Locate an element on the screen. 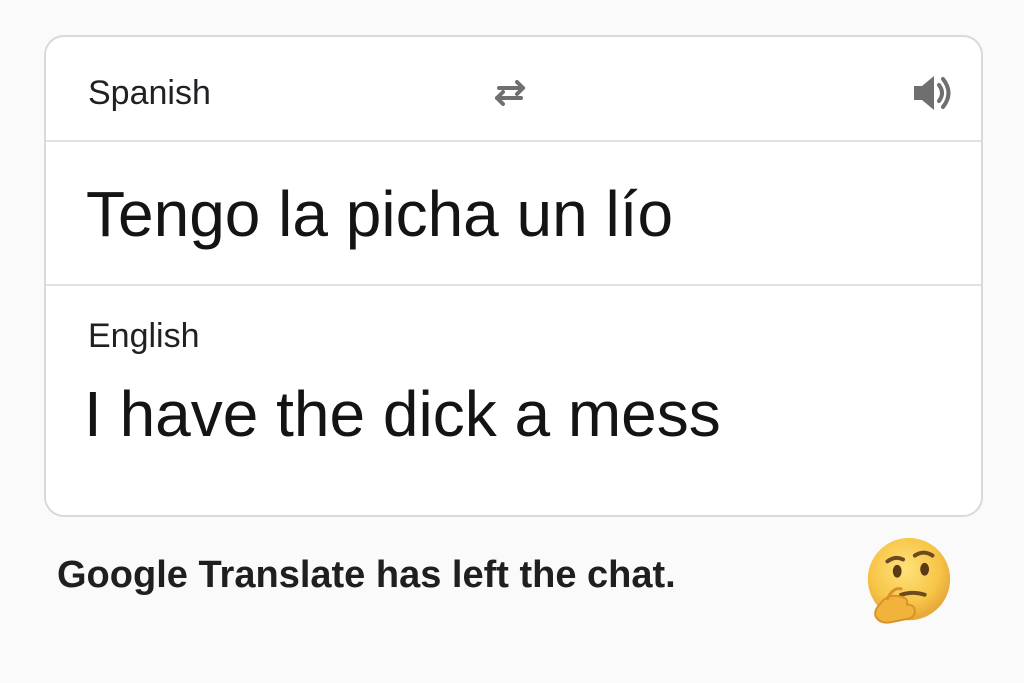 The height and width of the screenshot is (683, 1024). language-bar: Spanish is located at coordinates (513, 89).